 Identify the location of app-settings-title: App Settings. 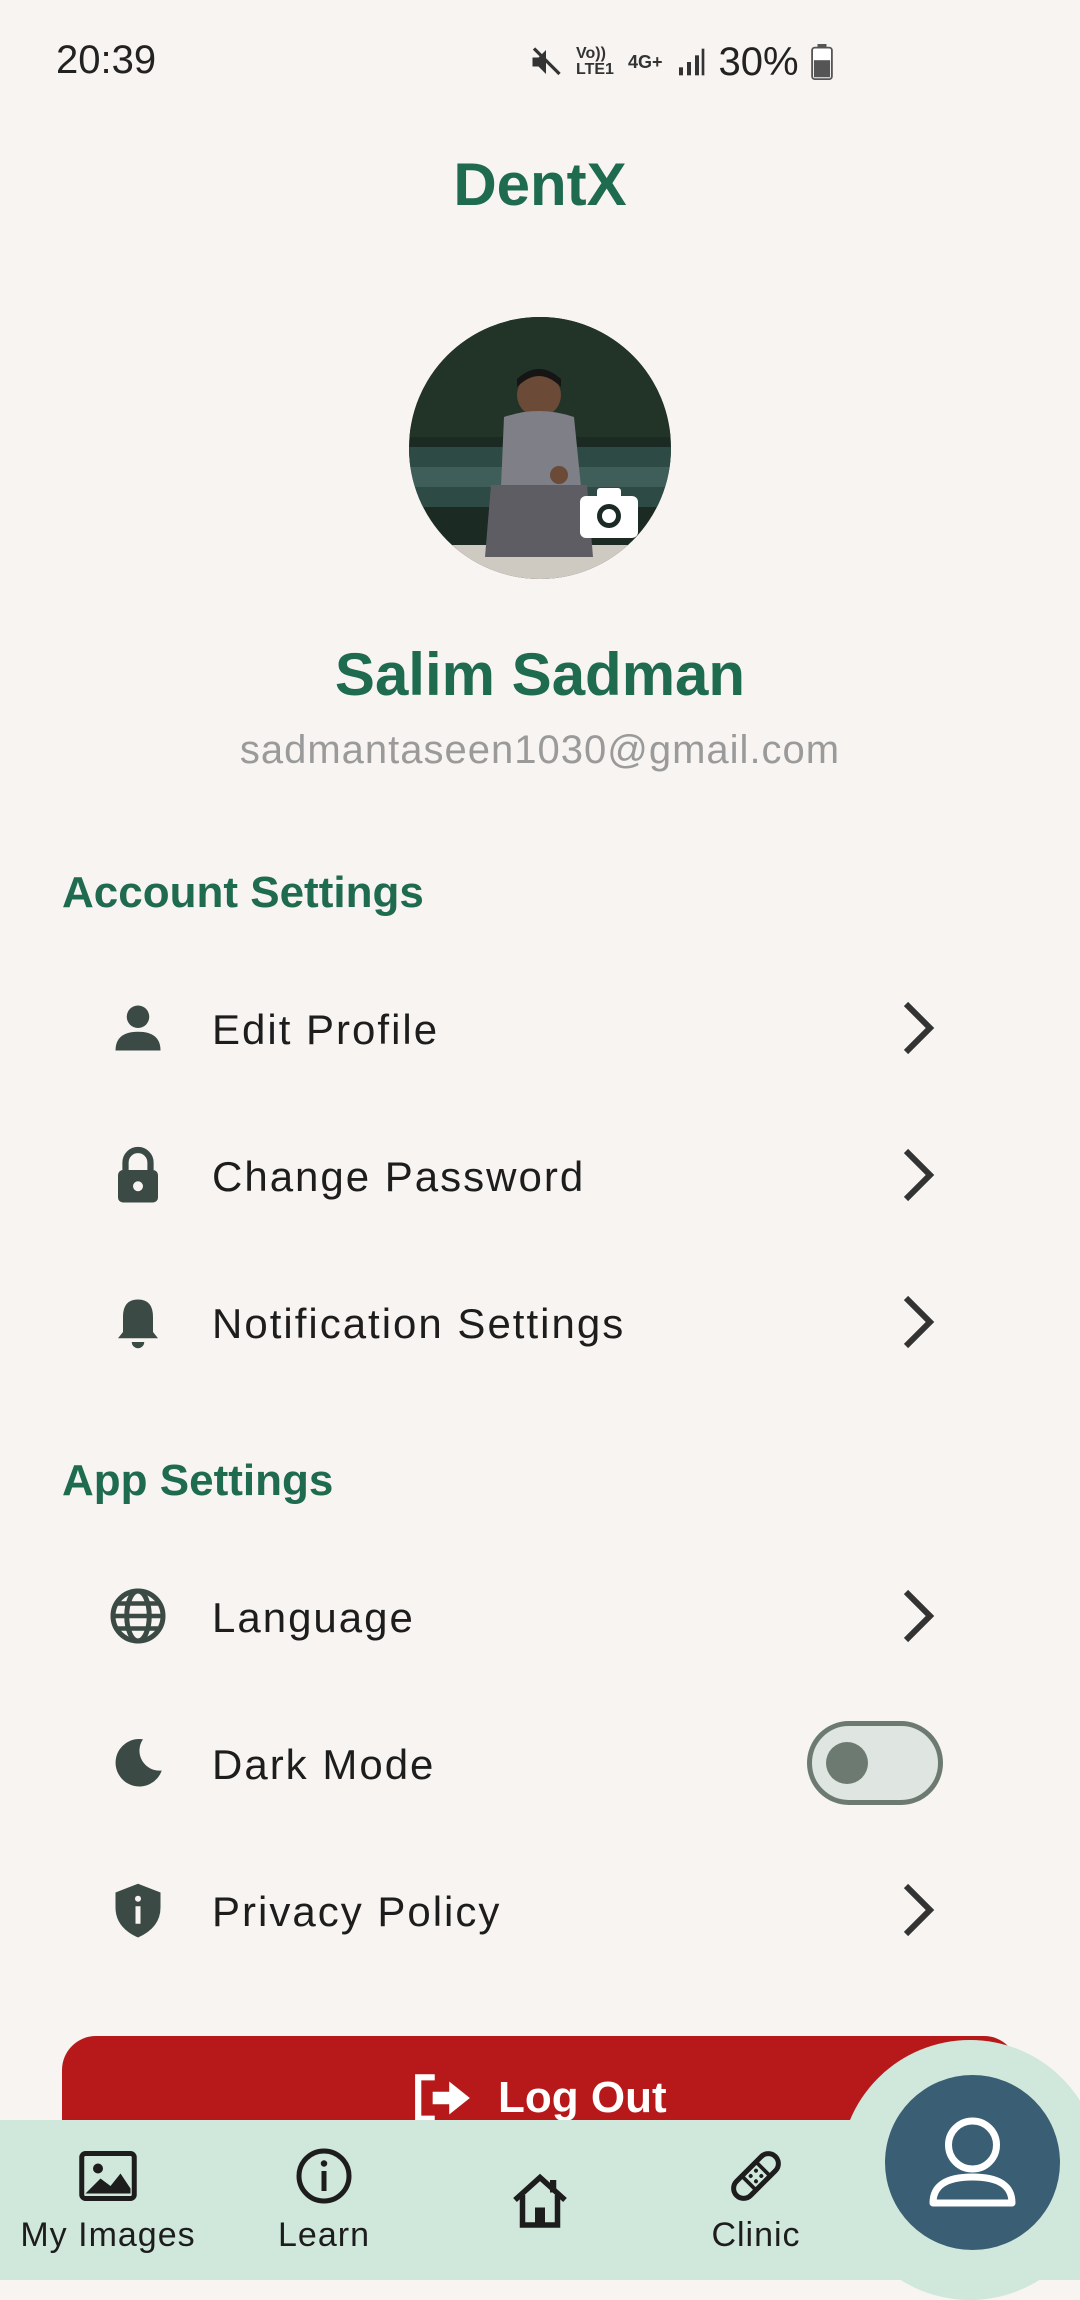
(198, 1480).